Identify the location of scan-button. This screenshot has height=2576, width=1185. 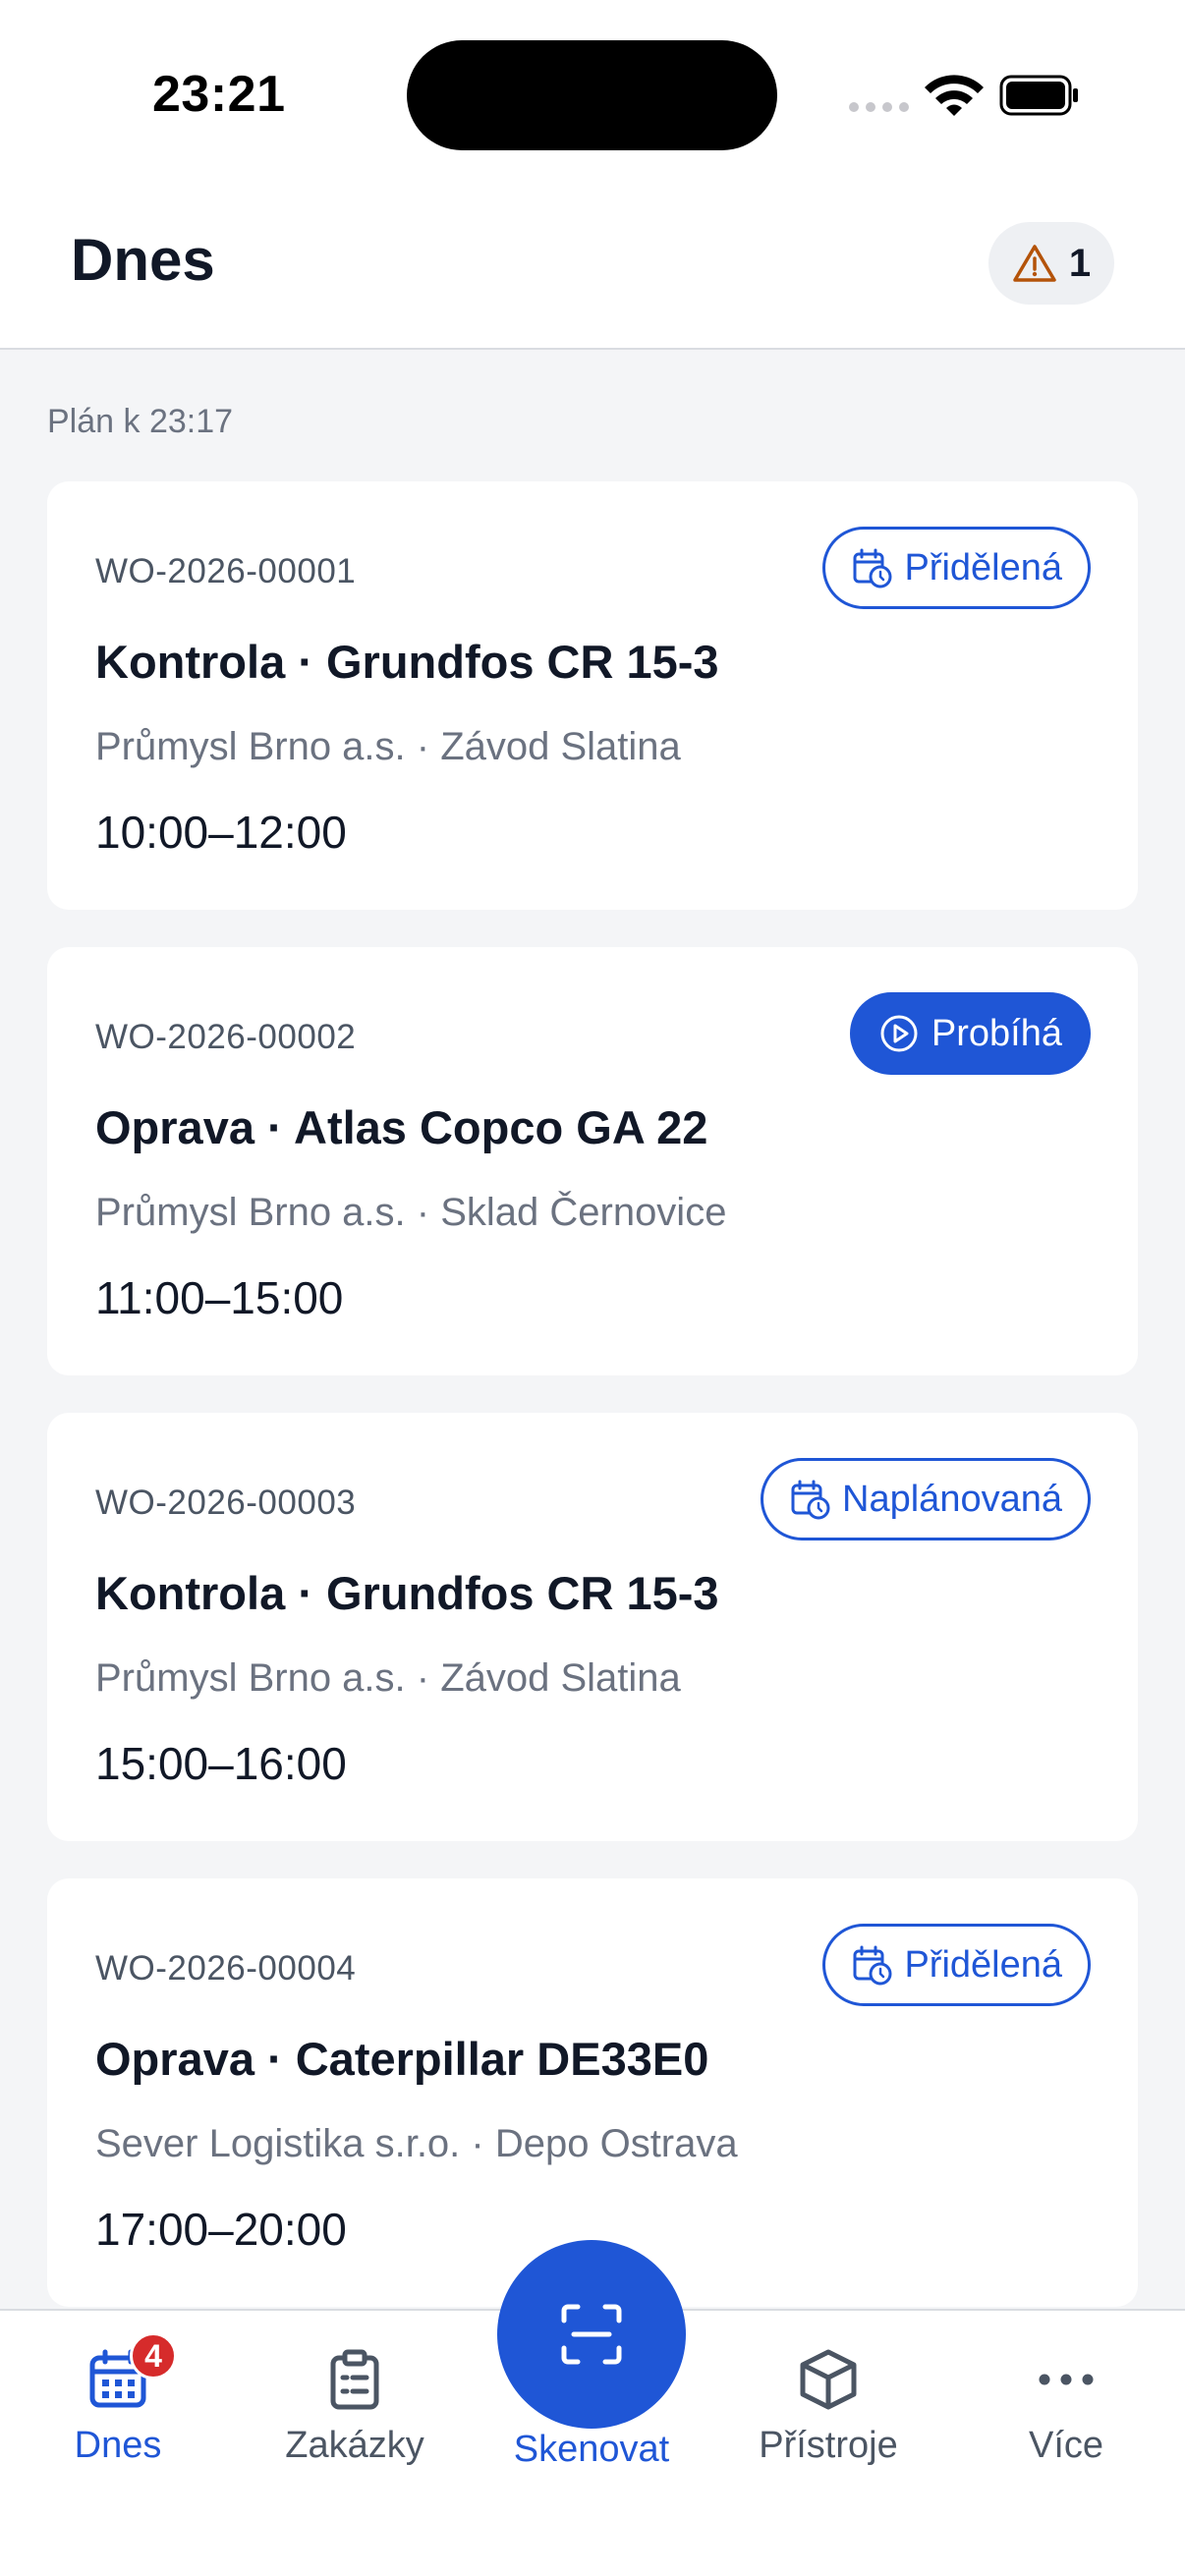
(592, 2334).